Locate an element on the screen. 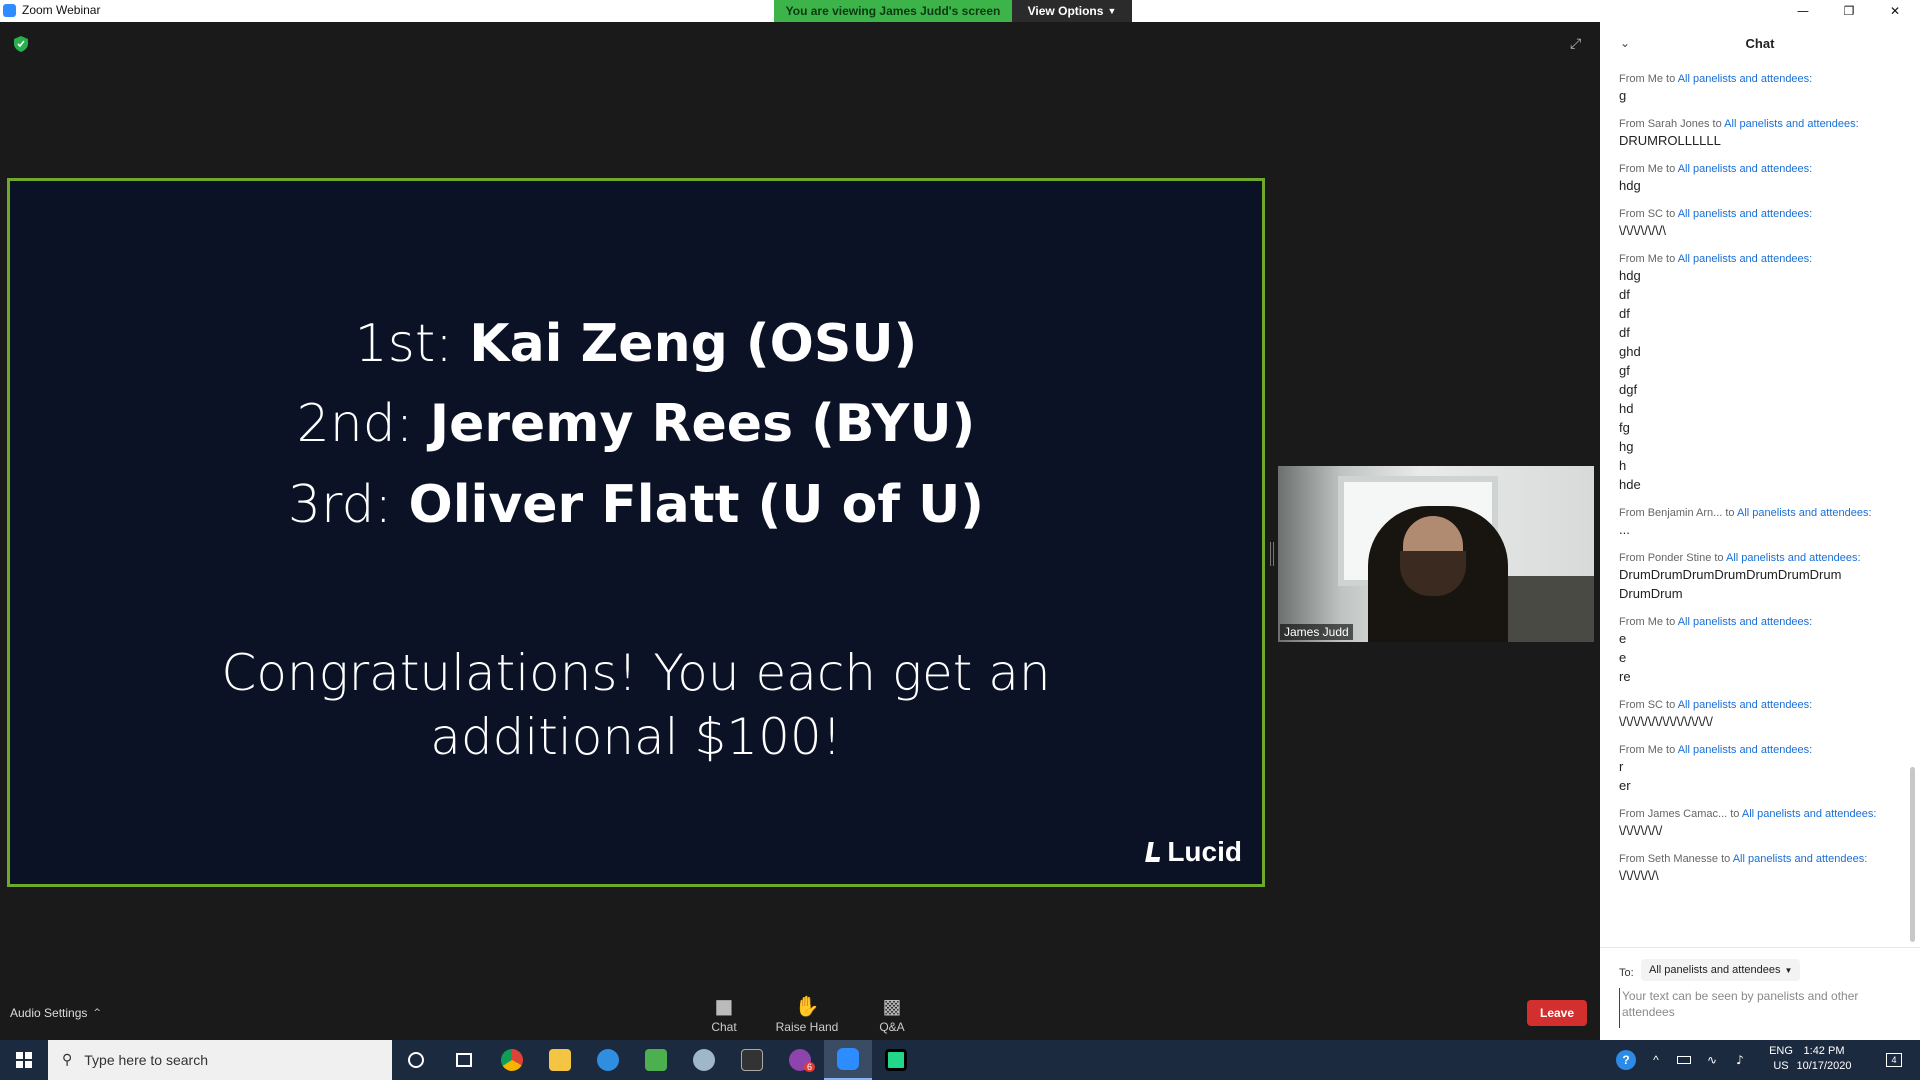  system-clock: 1:42 PM 10/17/2020 is located at coordinates (1824, 1059).